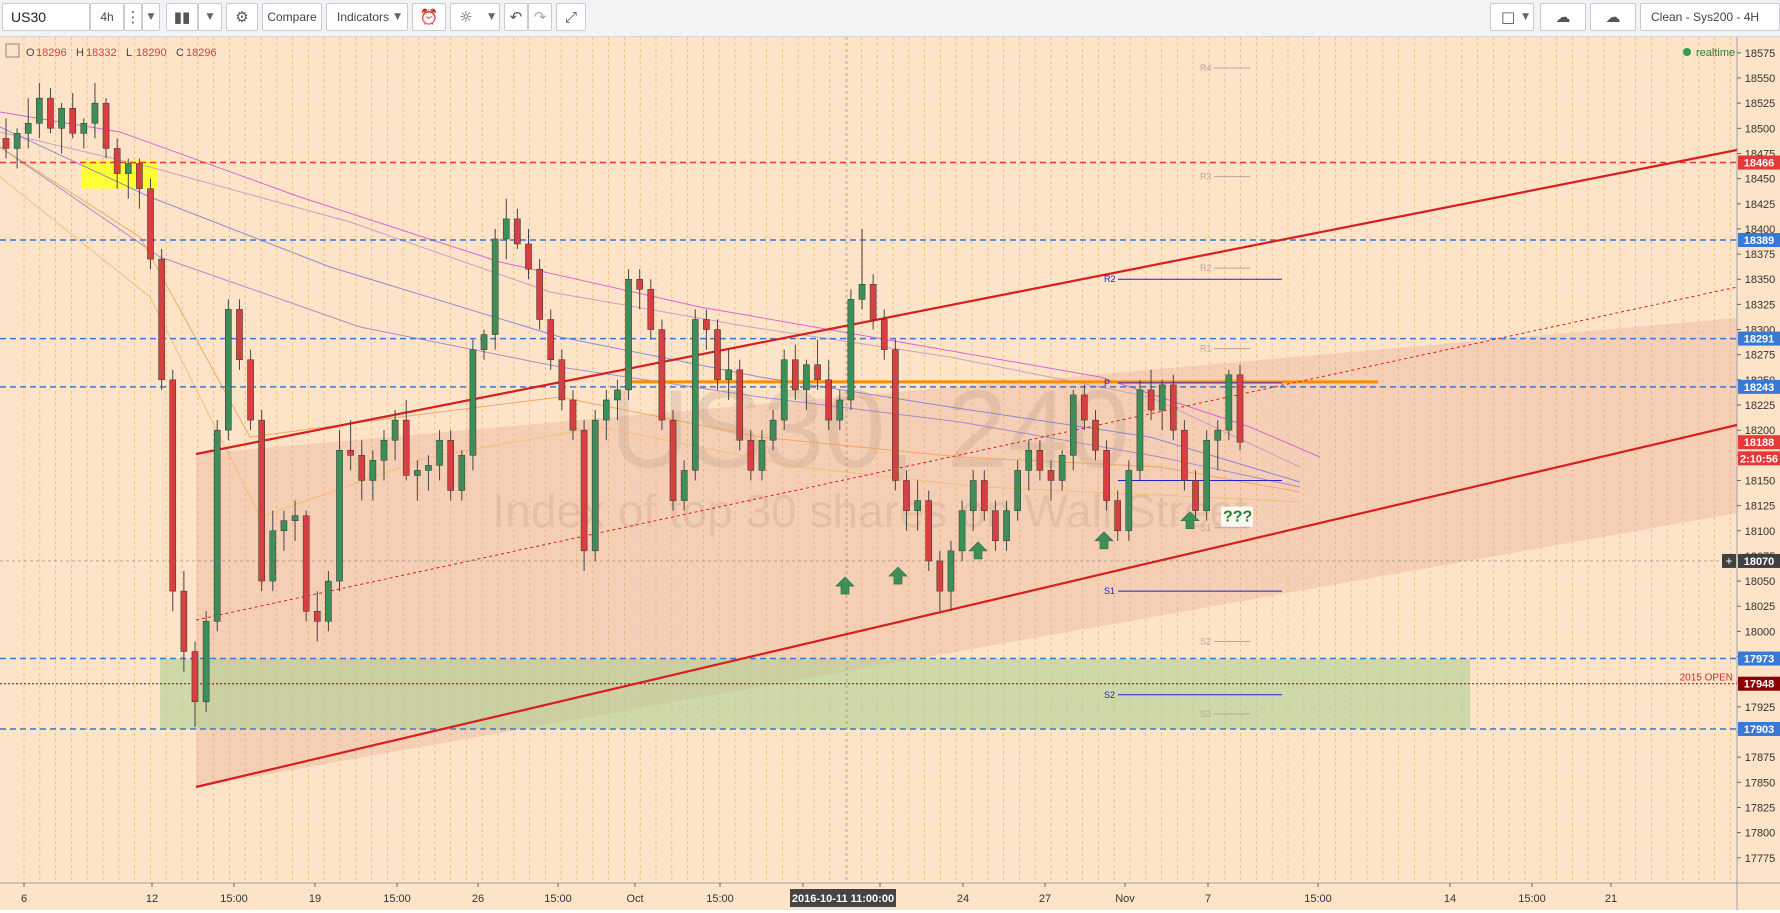 This screenshot has width=1780, height=913. What do you see at coordinates (29, 17) in the screenshot?
I see `symbol-label: US30` at bounding box center [29, 17].